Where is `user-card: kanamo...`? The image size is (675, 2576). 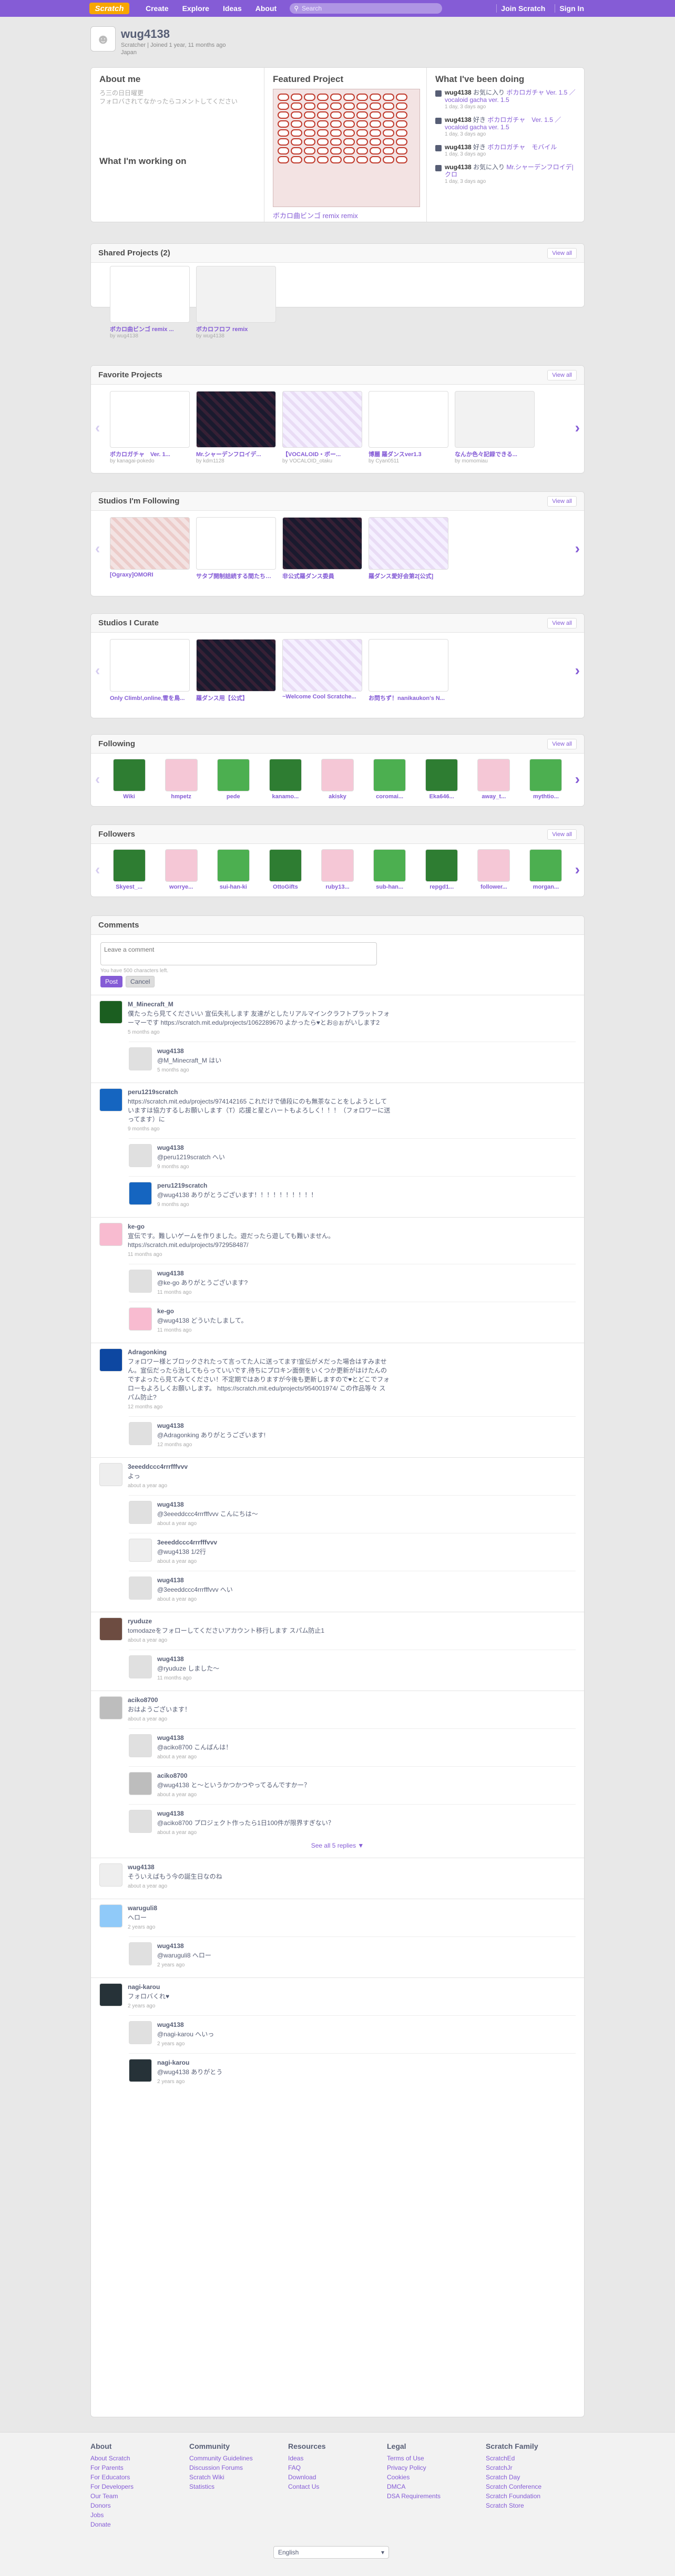
user-card: kanamo... is located at coordinates (285, 779).